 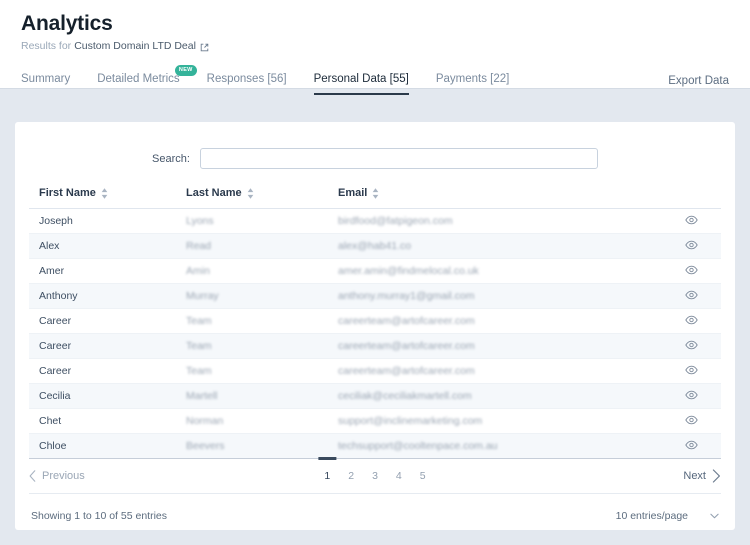 I want to click on tab-detailed-metrics: Detailed Metrics NEW, so click(x=147, y=80).